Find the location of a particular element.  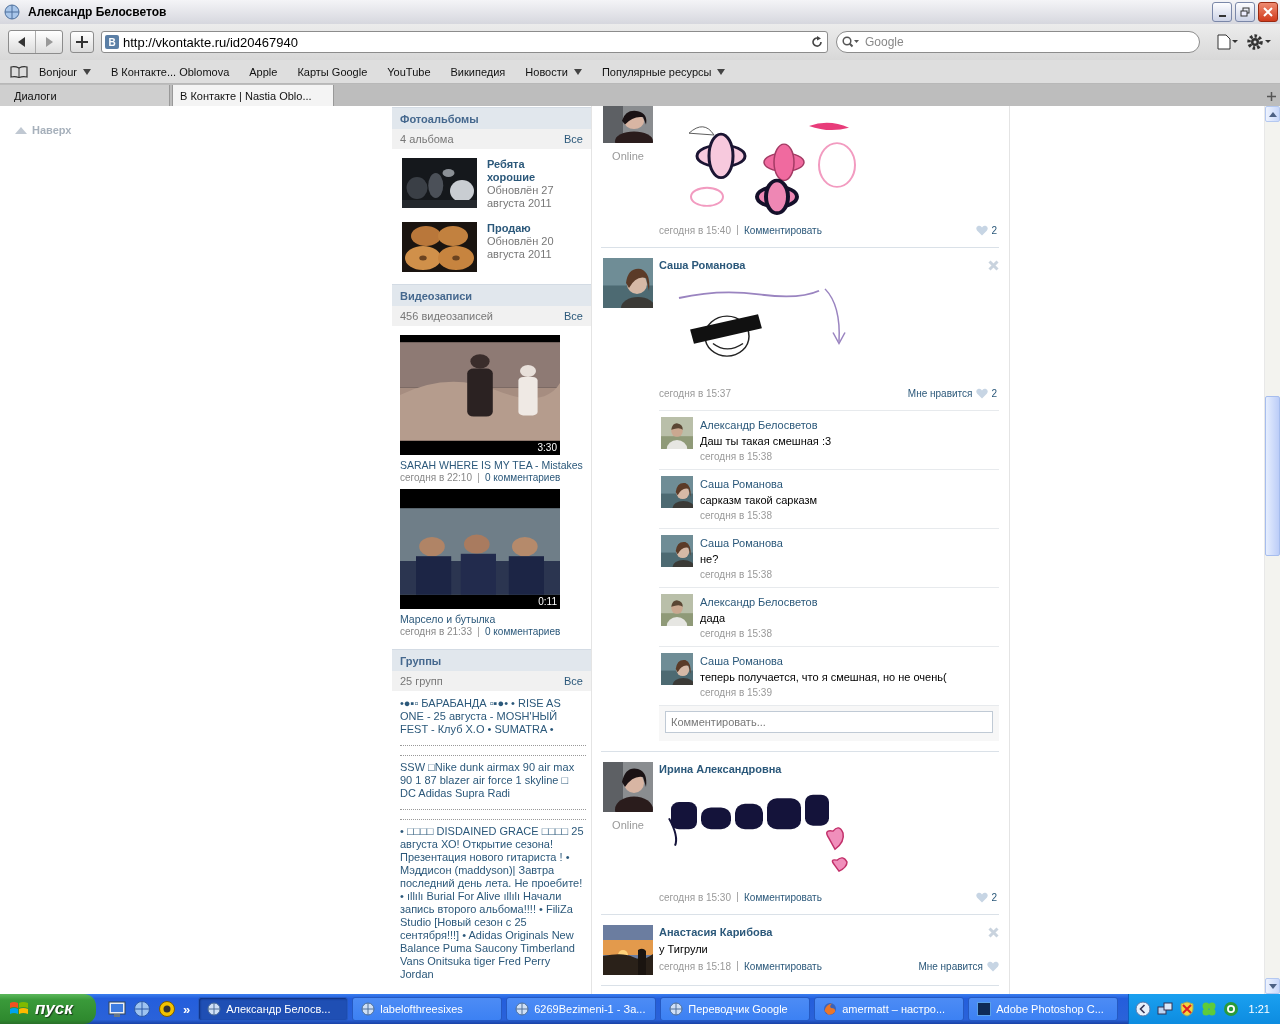

video-title: Марсело и бутылка is located at coordinates (491, 619).